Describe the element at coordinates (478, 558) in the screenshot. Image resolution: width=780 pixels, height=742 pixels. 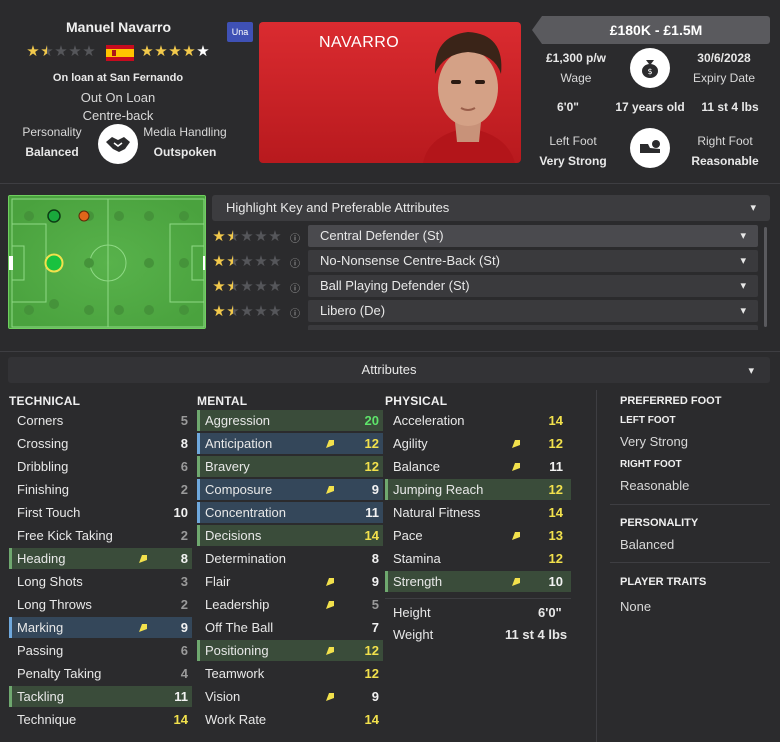
I see `attribute-row: Stamina 12` at that location.